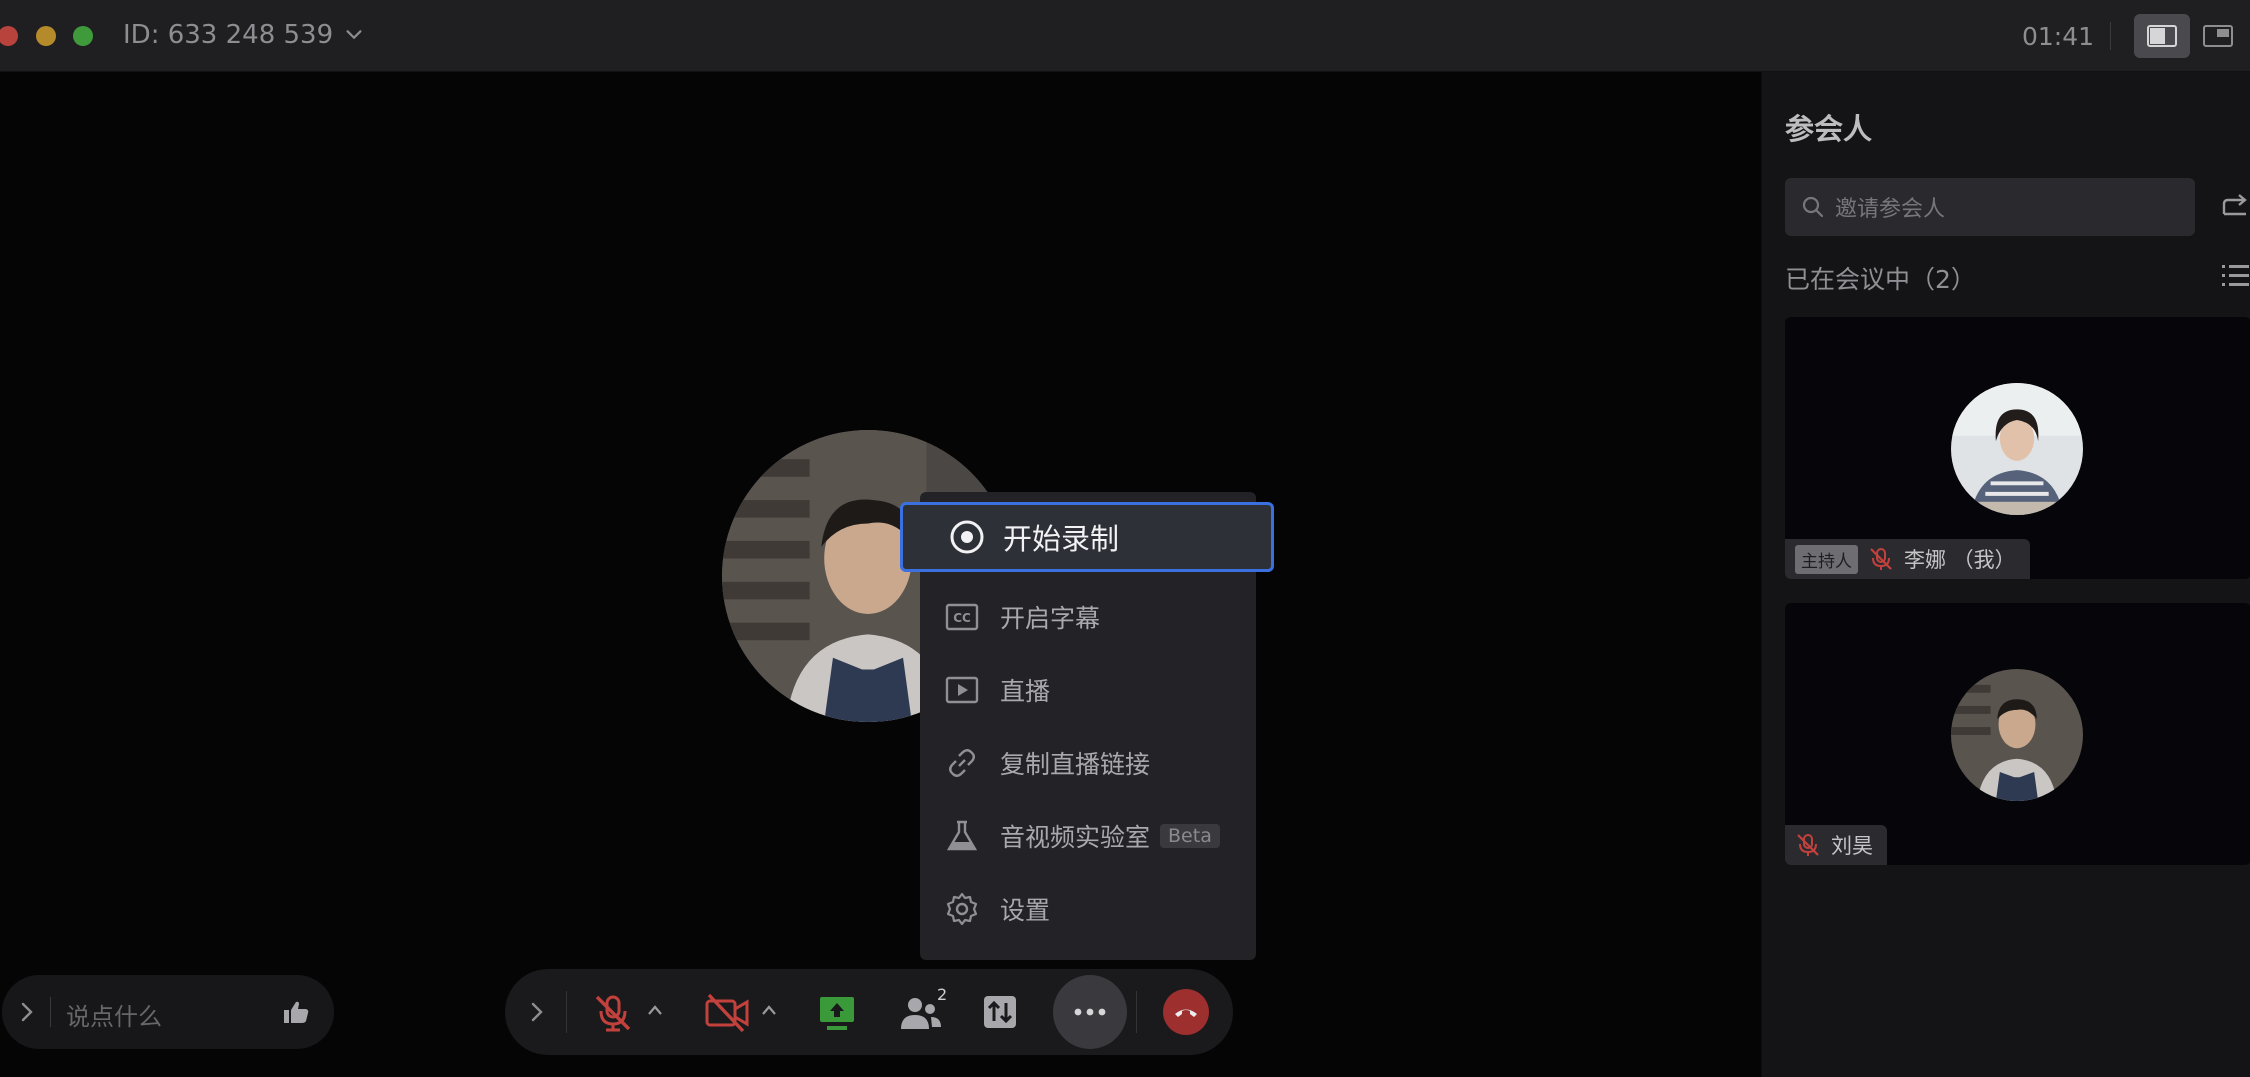 This screenshot has width=2250, height=1077. I want to click on participant-name: 刘昊, so click(1852, 846).